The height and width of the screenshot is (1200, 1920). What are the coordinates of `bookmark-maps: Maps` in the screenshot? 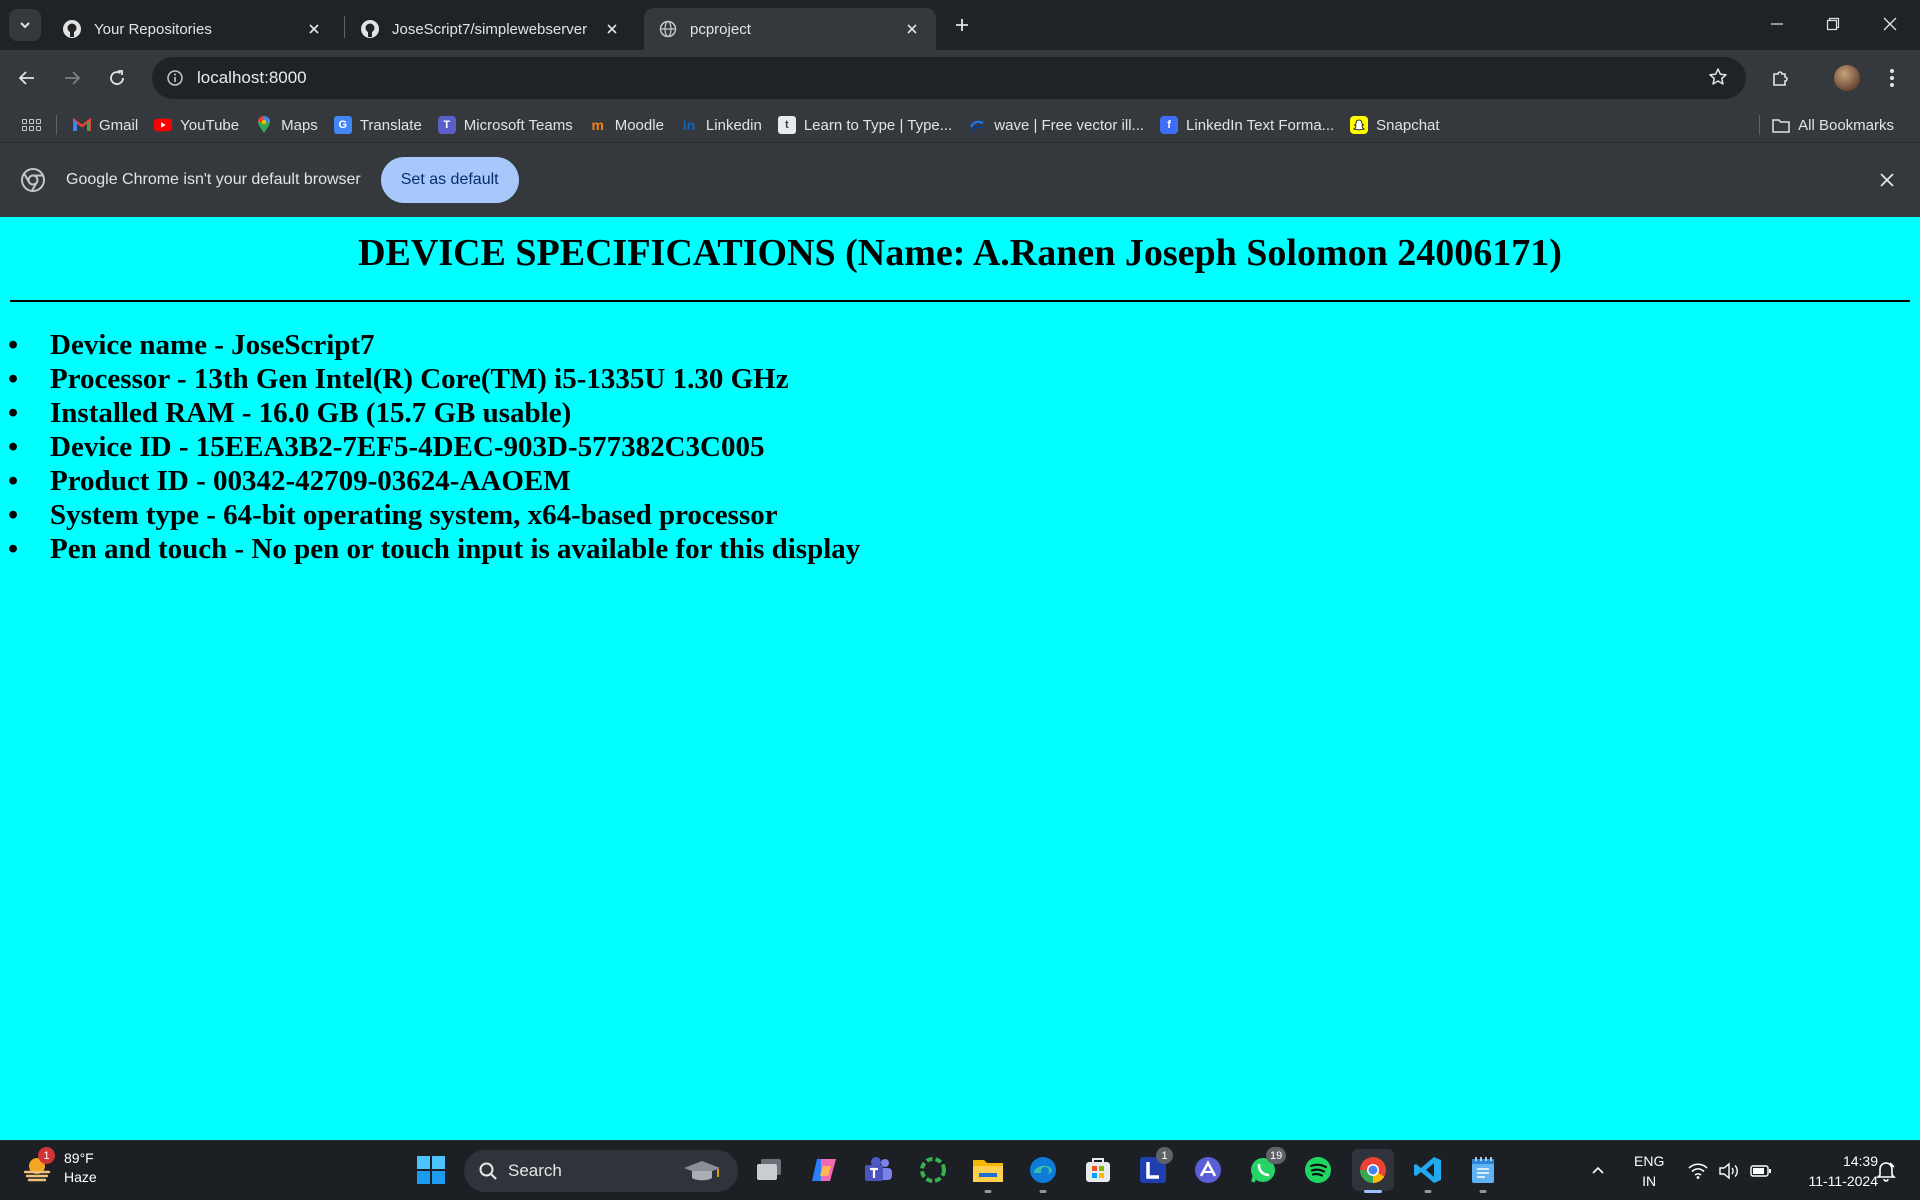 It's located at (286, 125).